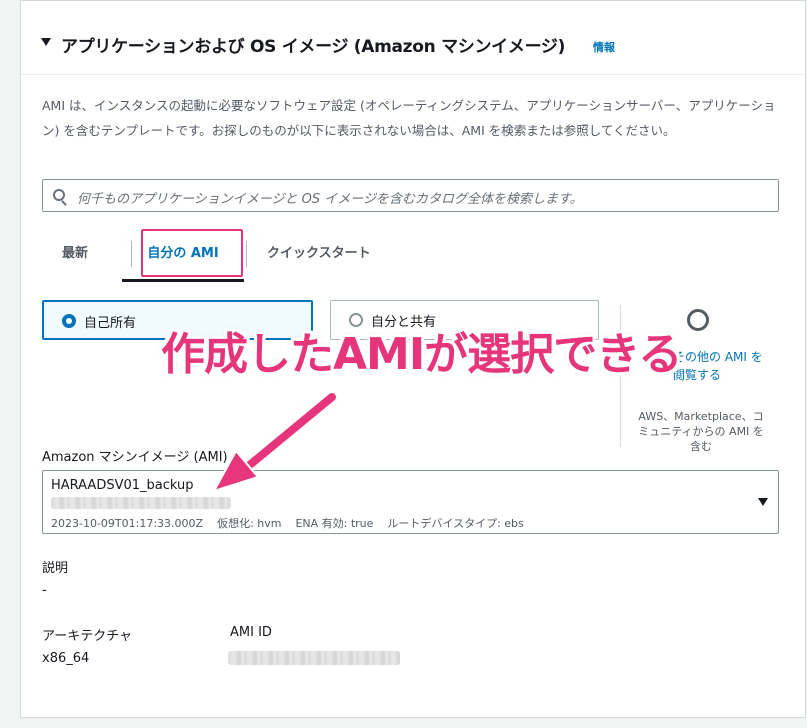 The height and width of the screenshot is (728, 807). Describe the element at coordinates (314, 658) in the screenshot. I see `redacted-ami-id-value` at that location.